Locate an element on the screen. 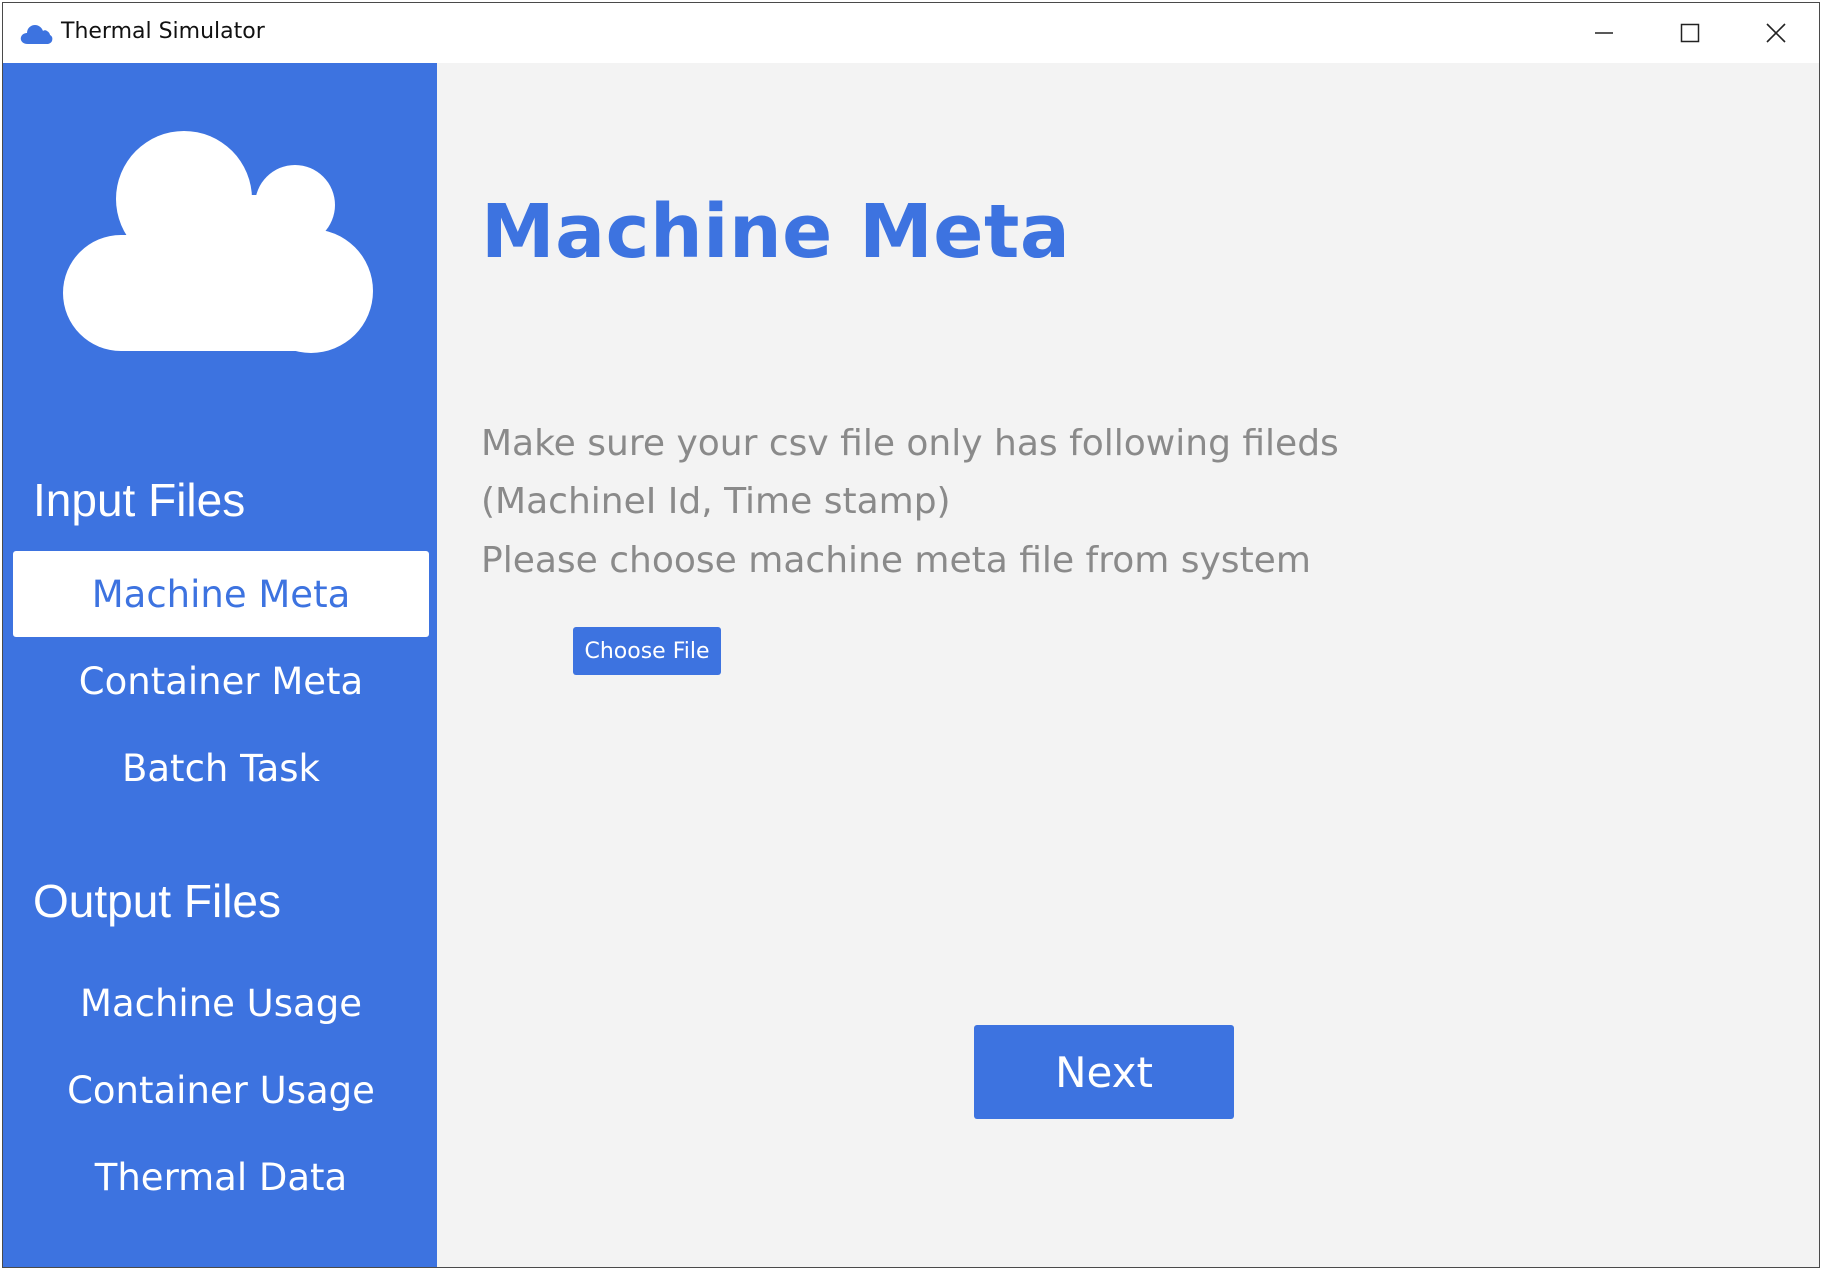  input-files-heading: Input Files is located at coordinates (139, 500).